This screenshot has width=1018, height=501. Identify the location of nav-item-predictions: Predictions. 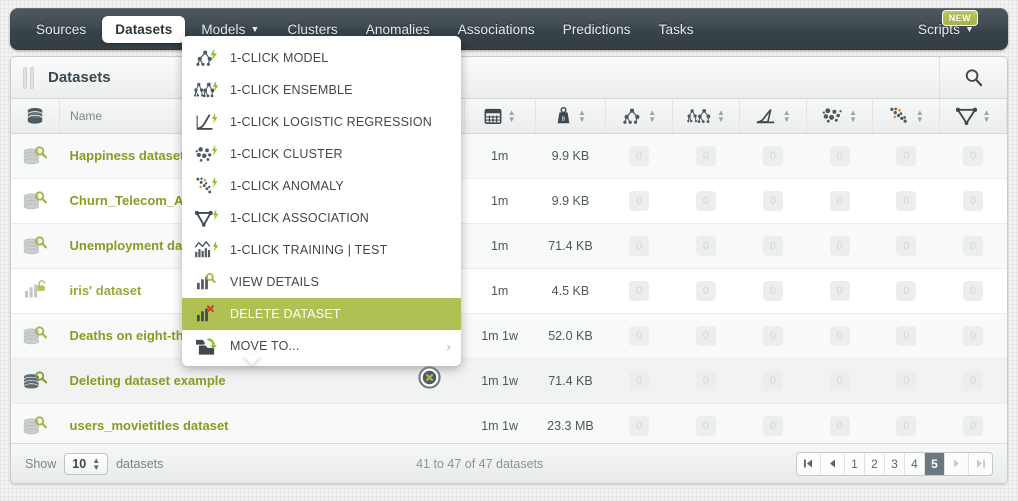
(597, 29).